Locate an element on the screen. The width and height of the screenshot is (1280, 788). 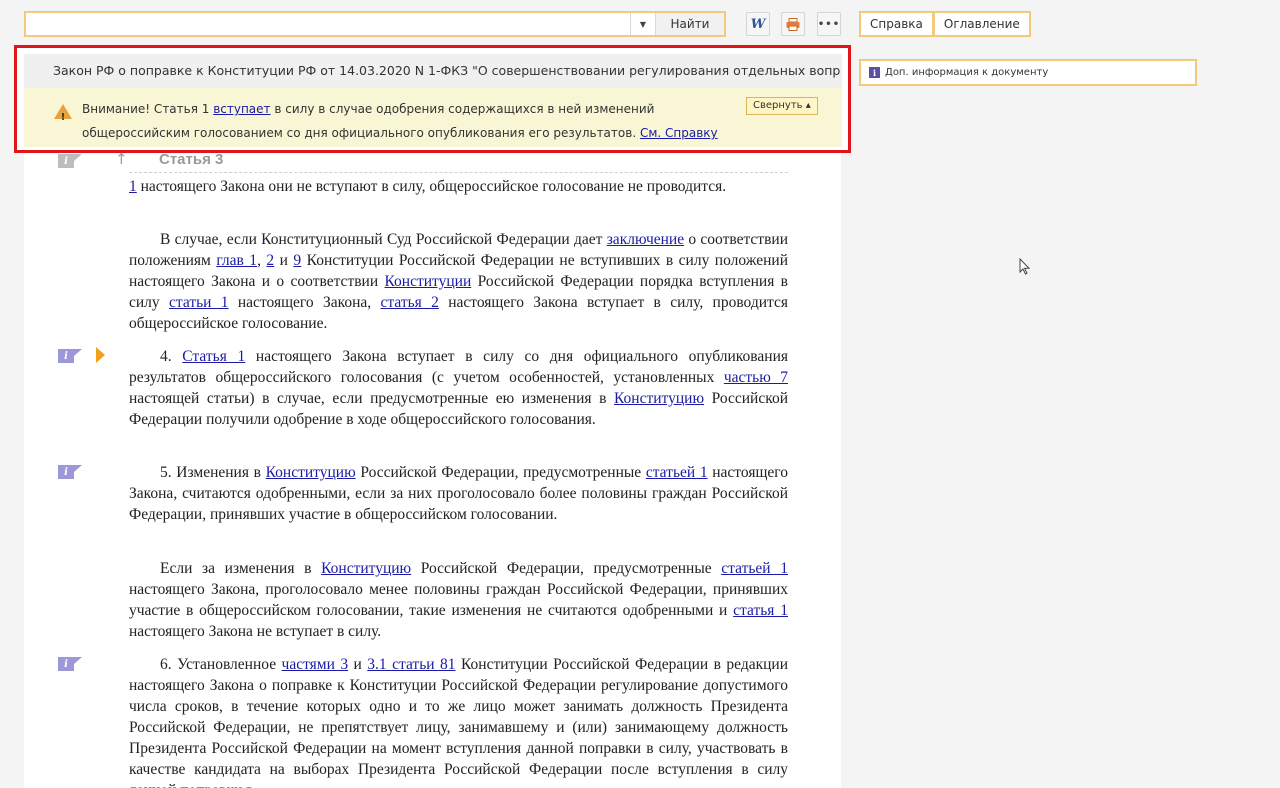
article-info-icon: i is located at coordinates (70, 161).